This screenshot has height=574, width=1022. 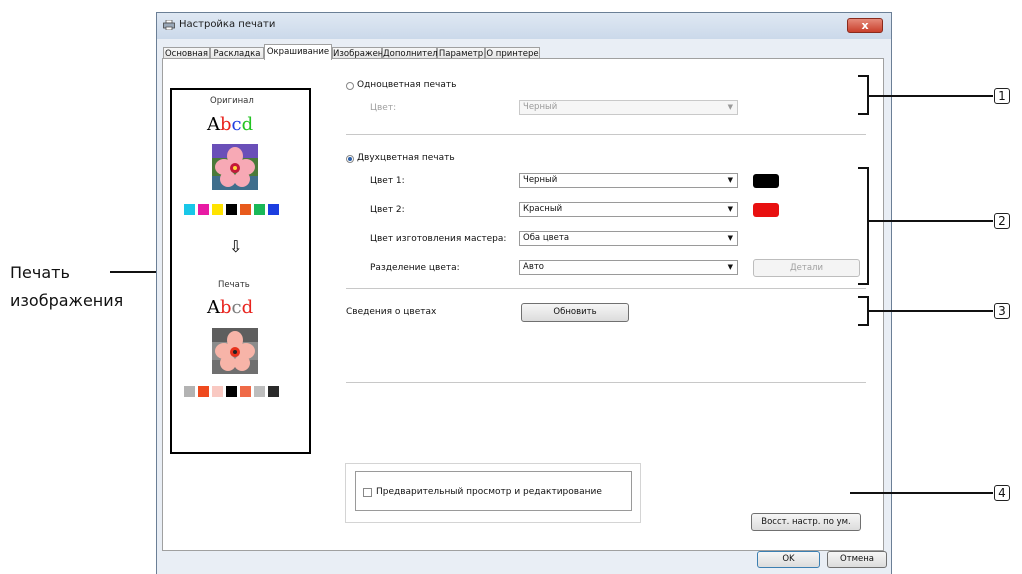 What do you see at coordinates (766, 210) in the screenshot?
I see `color2-swatch` at bounding box center [766, 210].